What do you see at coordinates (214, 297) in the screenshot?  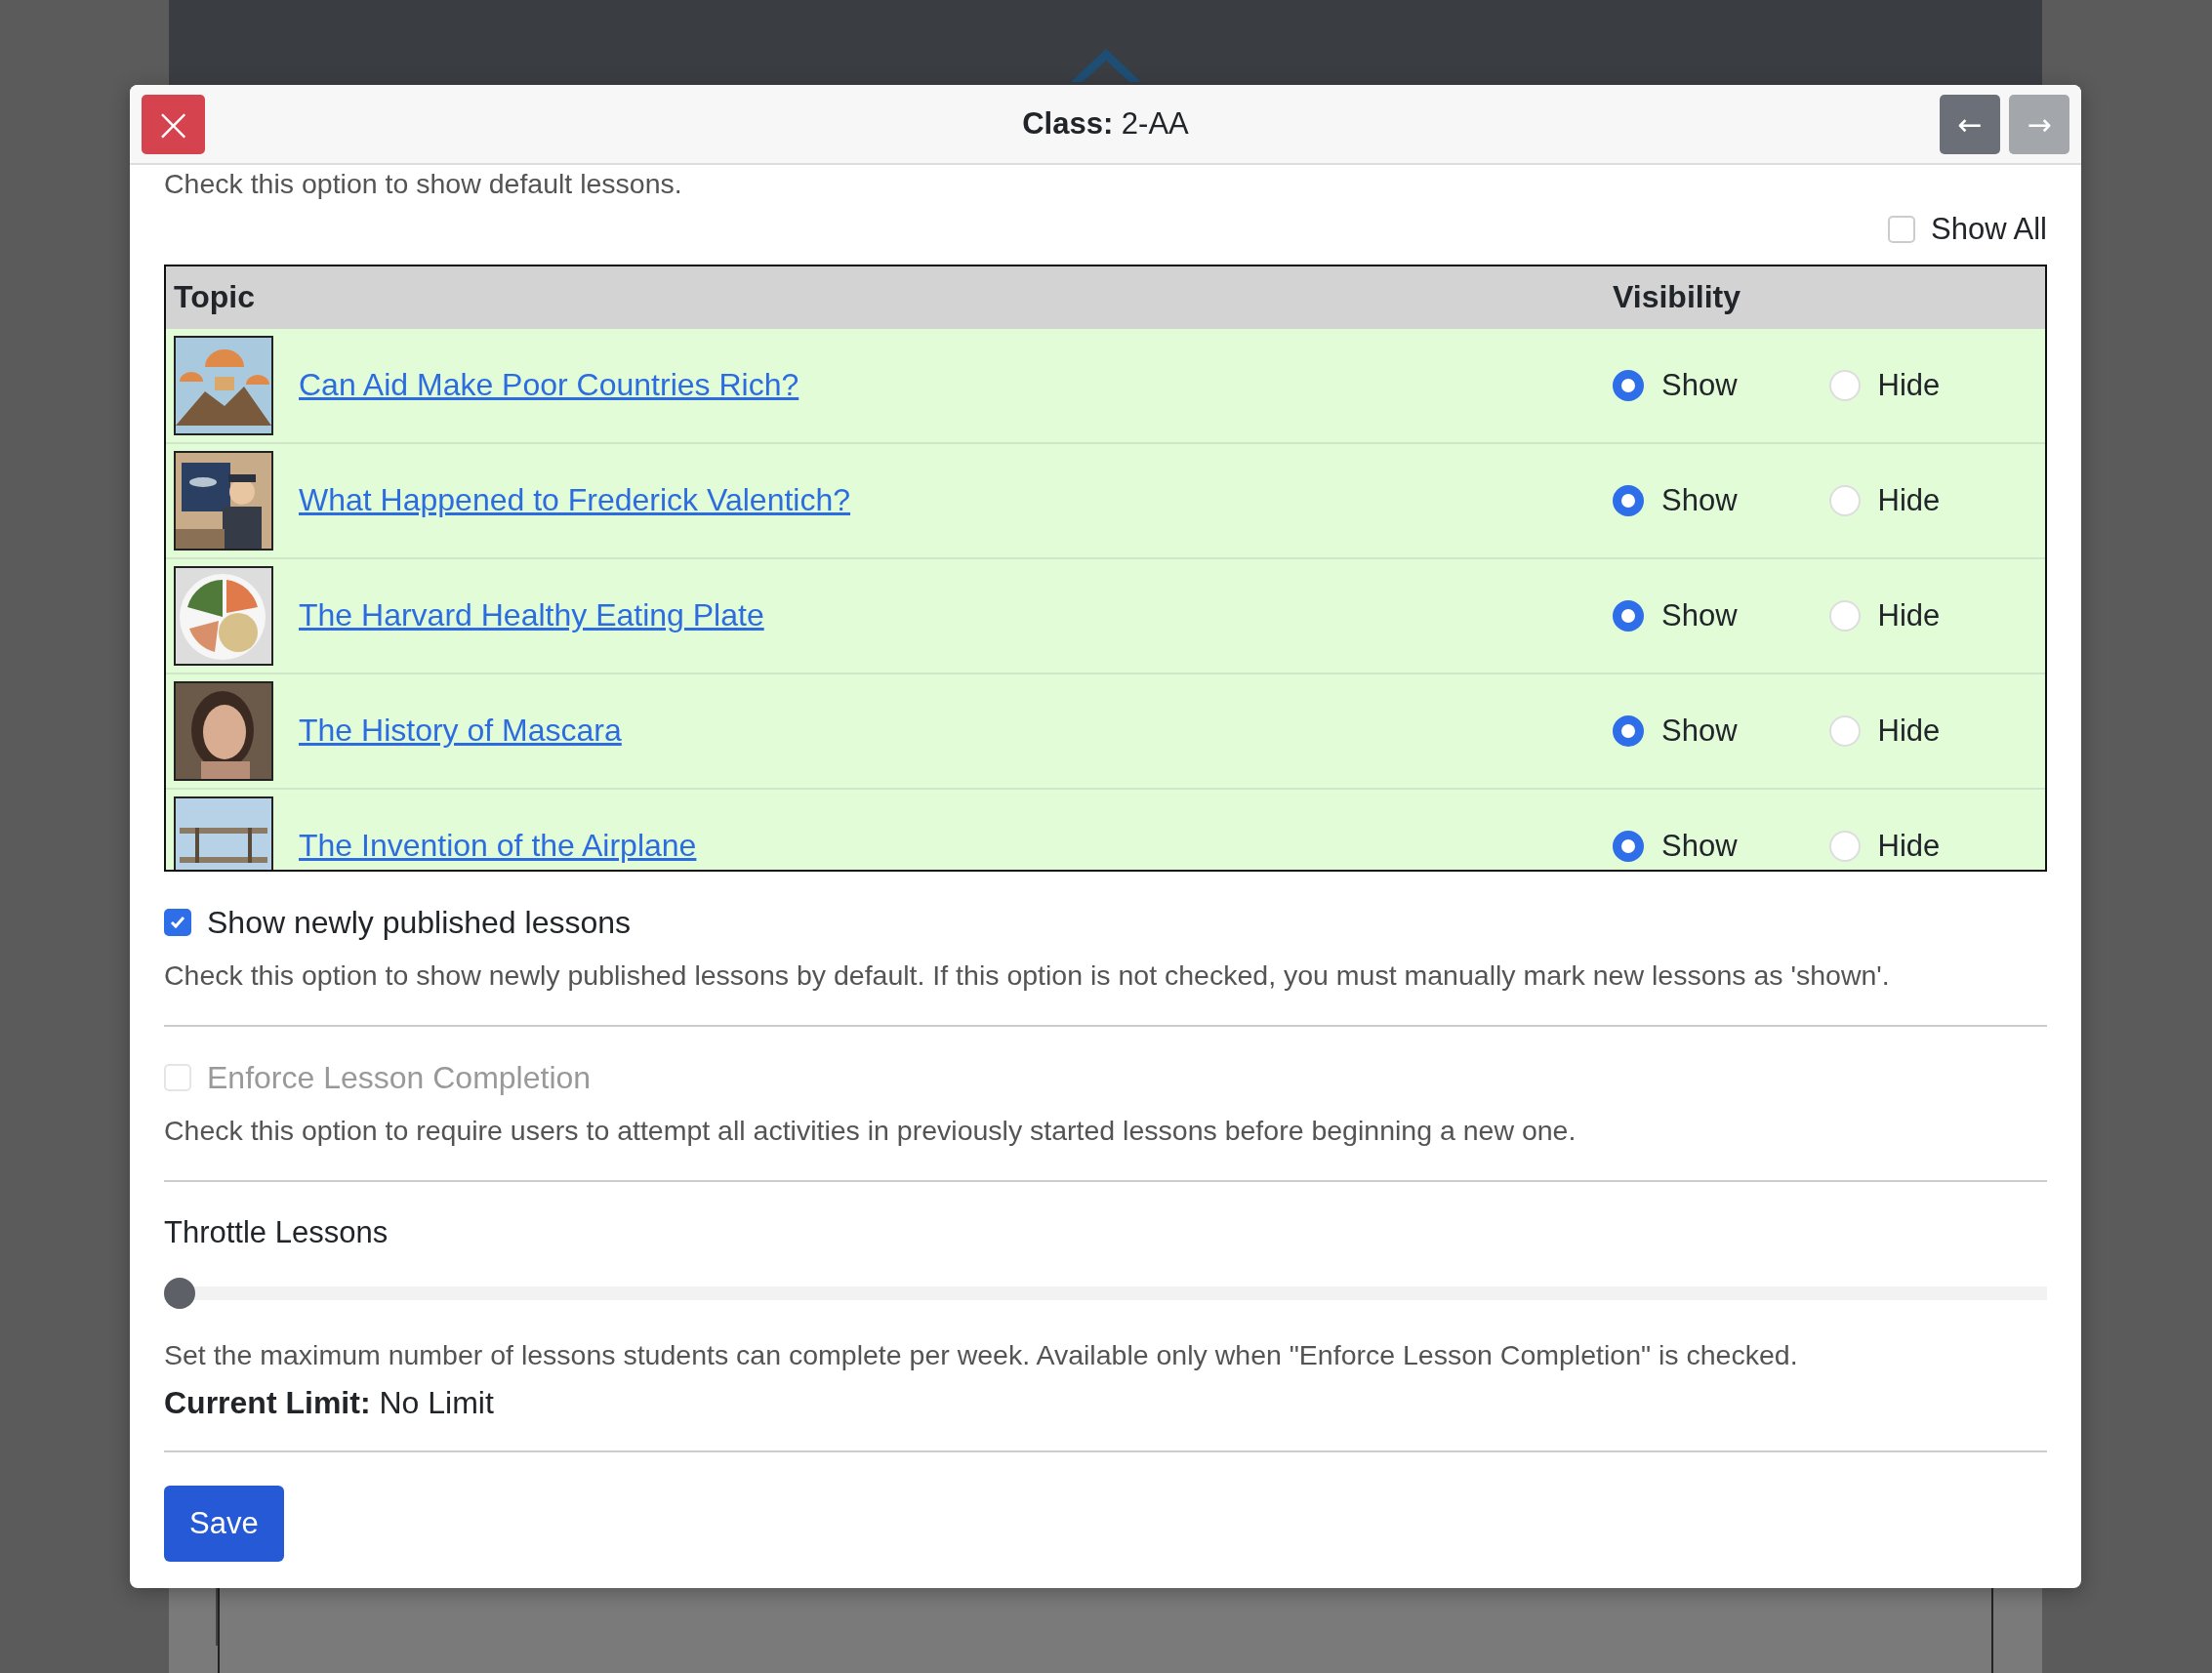 I see `column-header: Topic` at bounding box center [214, 297].